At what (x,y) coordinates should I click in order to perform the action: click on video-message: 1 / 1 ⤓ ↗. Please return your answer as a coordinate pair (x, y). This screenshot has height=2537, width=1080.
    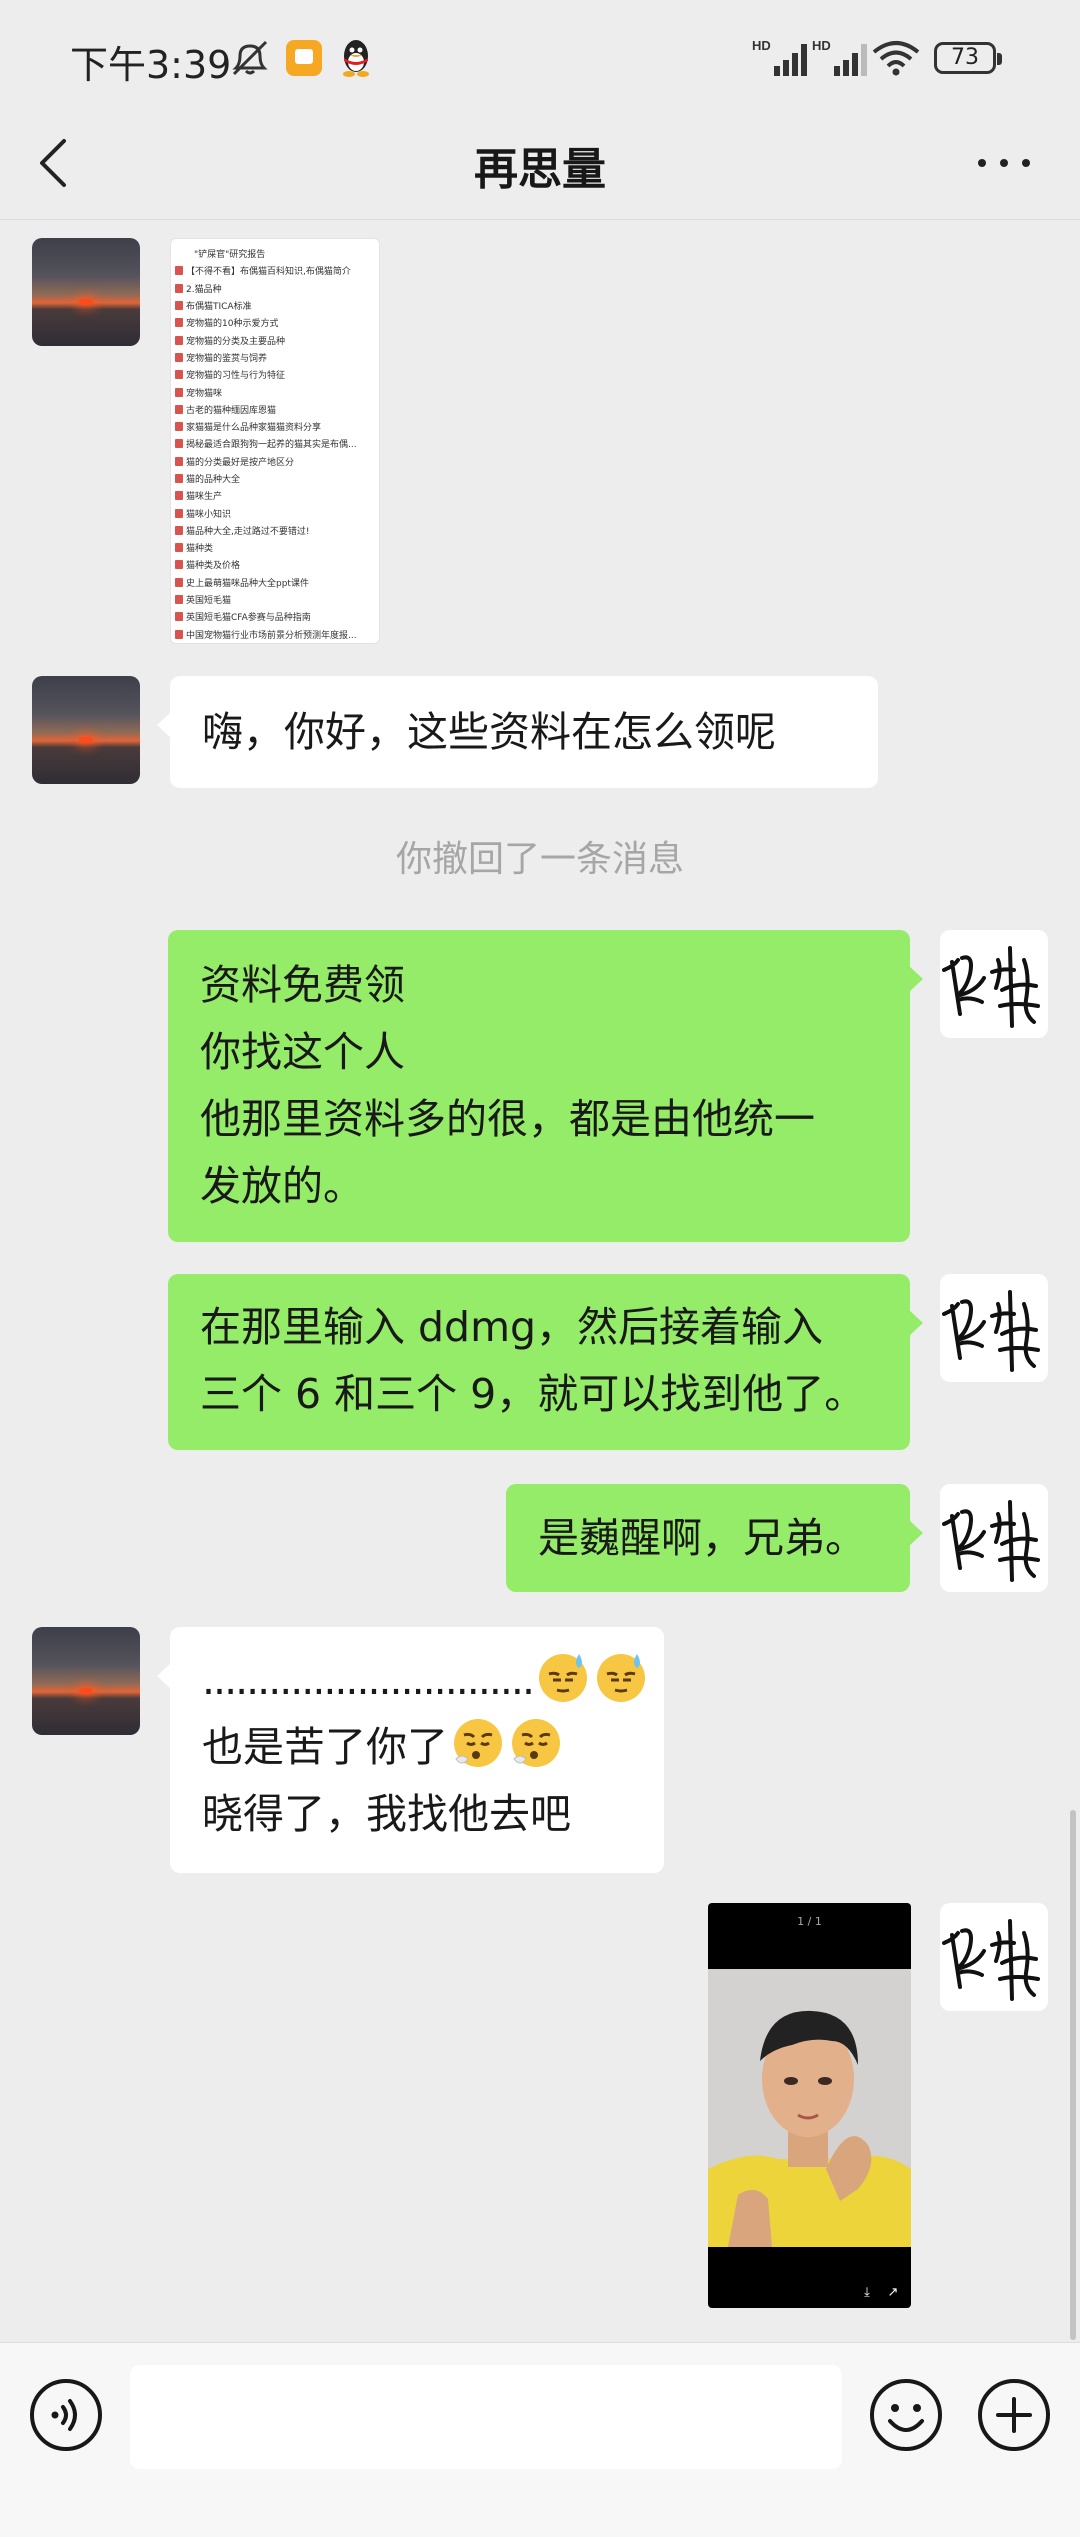
    Looking at the image, I should click on (809, 2105).